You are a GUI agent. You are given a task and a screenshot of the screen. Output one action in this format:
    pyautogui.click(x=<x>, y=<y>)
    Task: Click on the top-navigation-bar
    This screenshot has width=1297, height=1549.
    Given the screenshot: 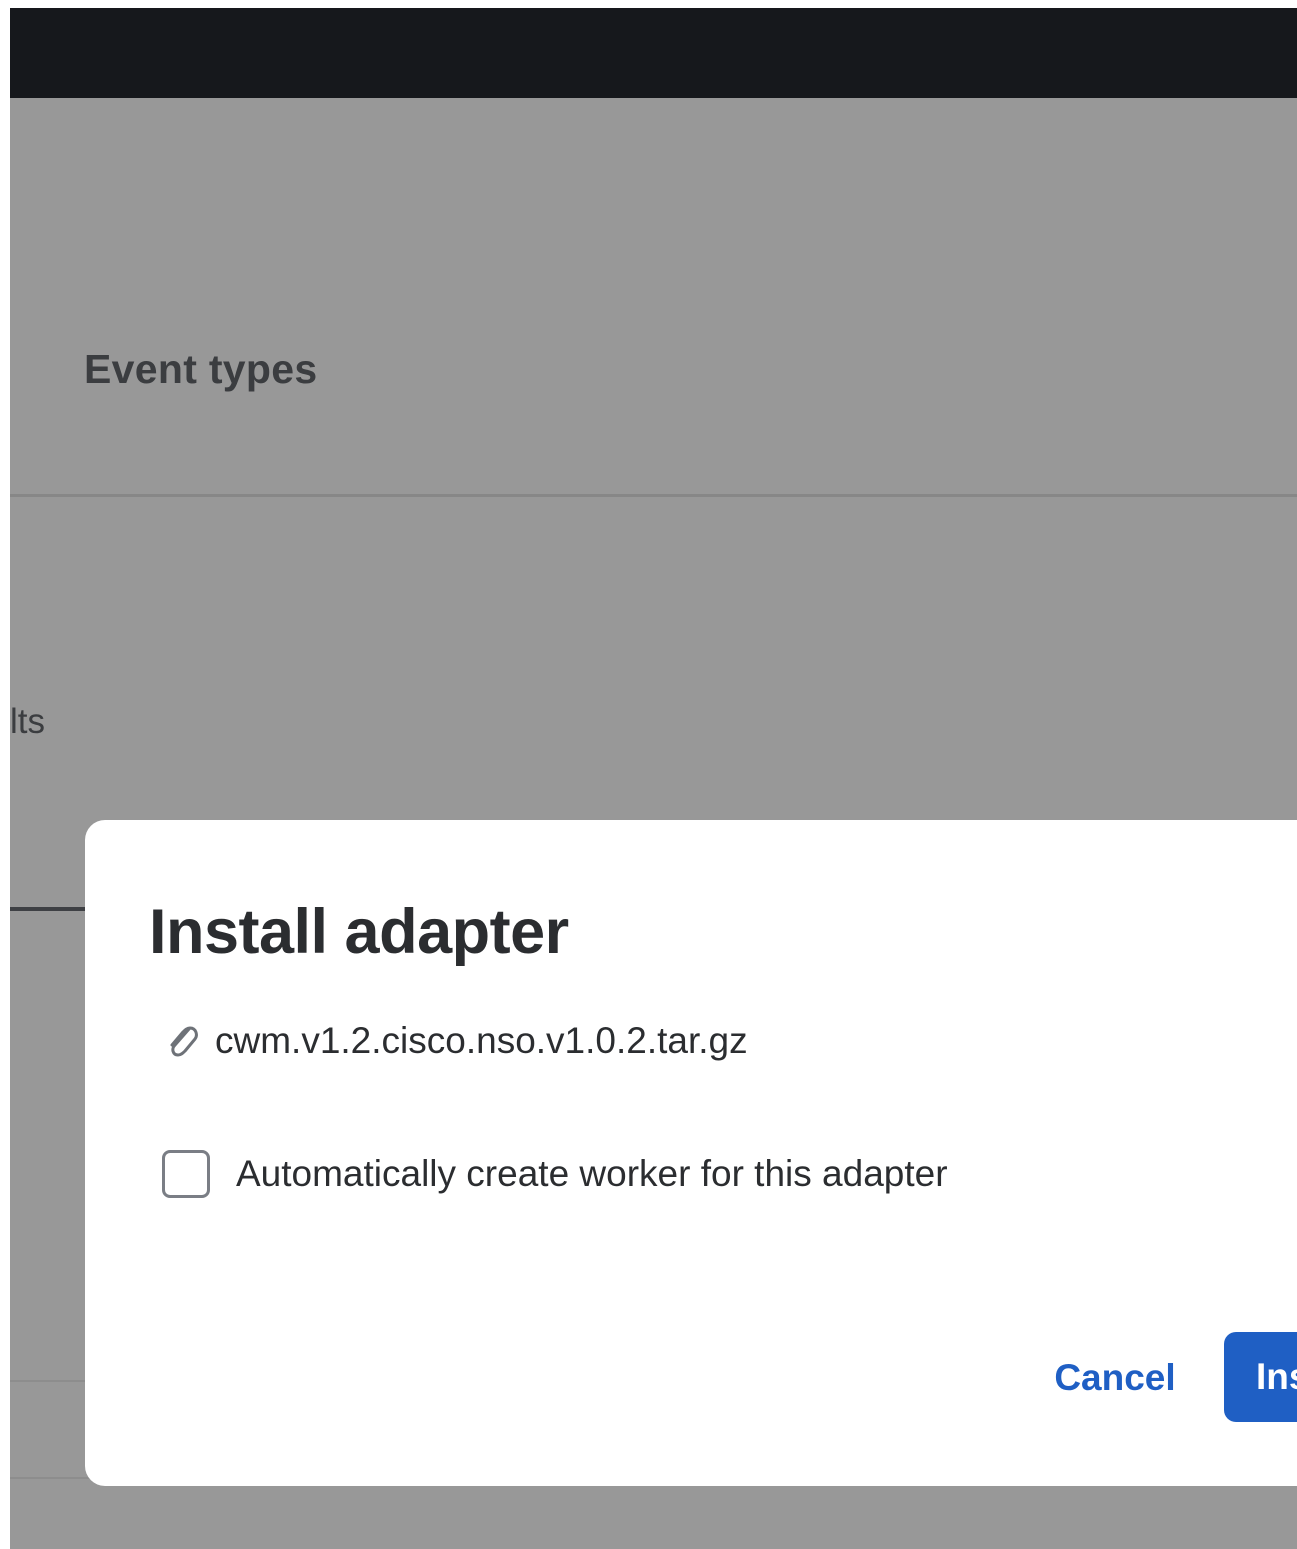 What is the action you would take?
    pyautogui.click(x=653, y=53)
    